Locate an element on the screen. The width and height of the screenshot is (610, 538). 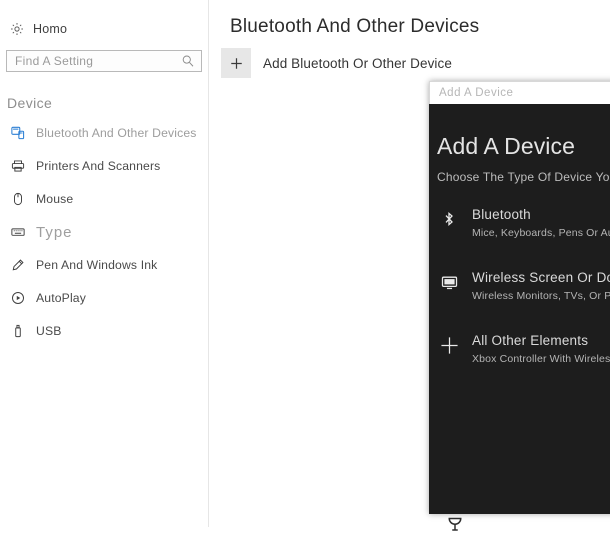
add-bluetooth-or-other-device-button: Add Bluetooth Or Other Device is located at coordinates (336, 63).